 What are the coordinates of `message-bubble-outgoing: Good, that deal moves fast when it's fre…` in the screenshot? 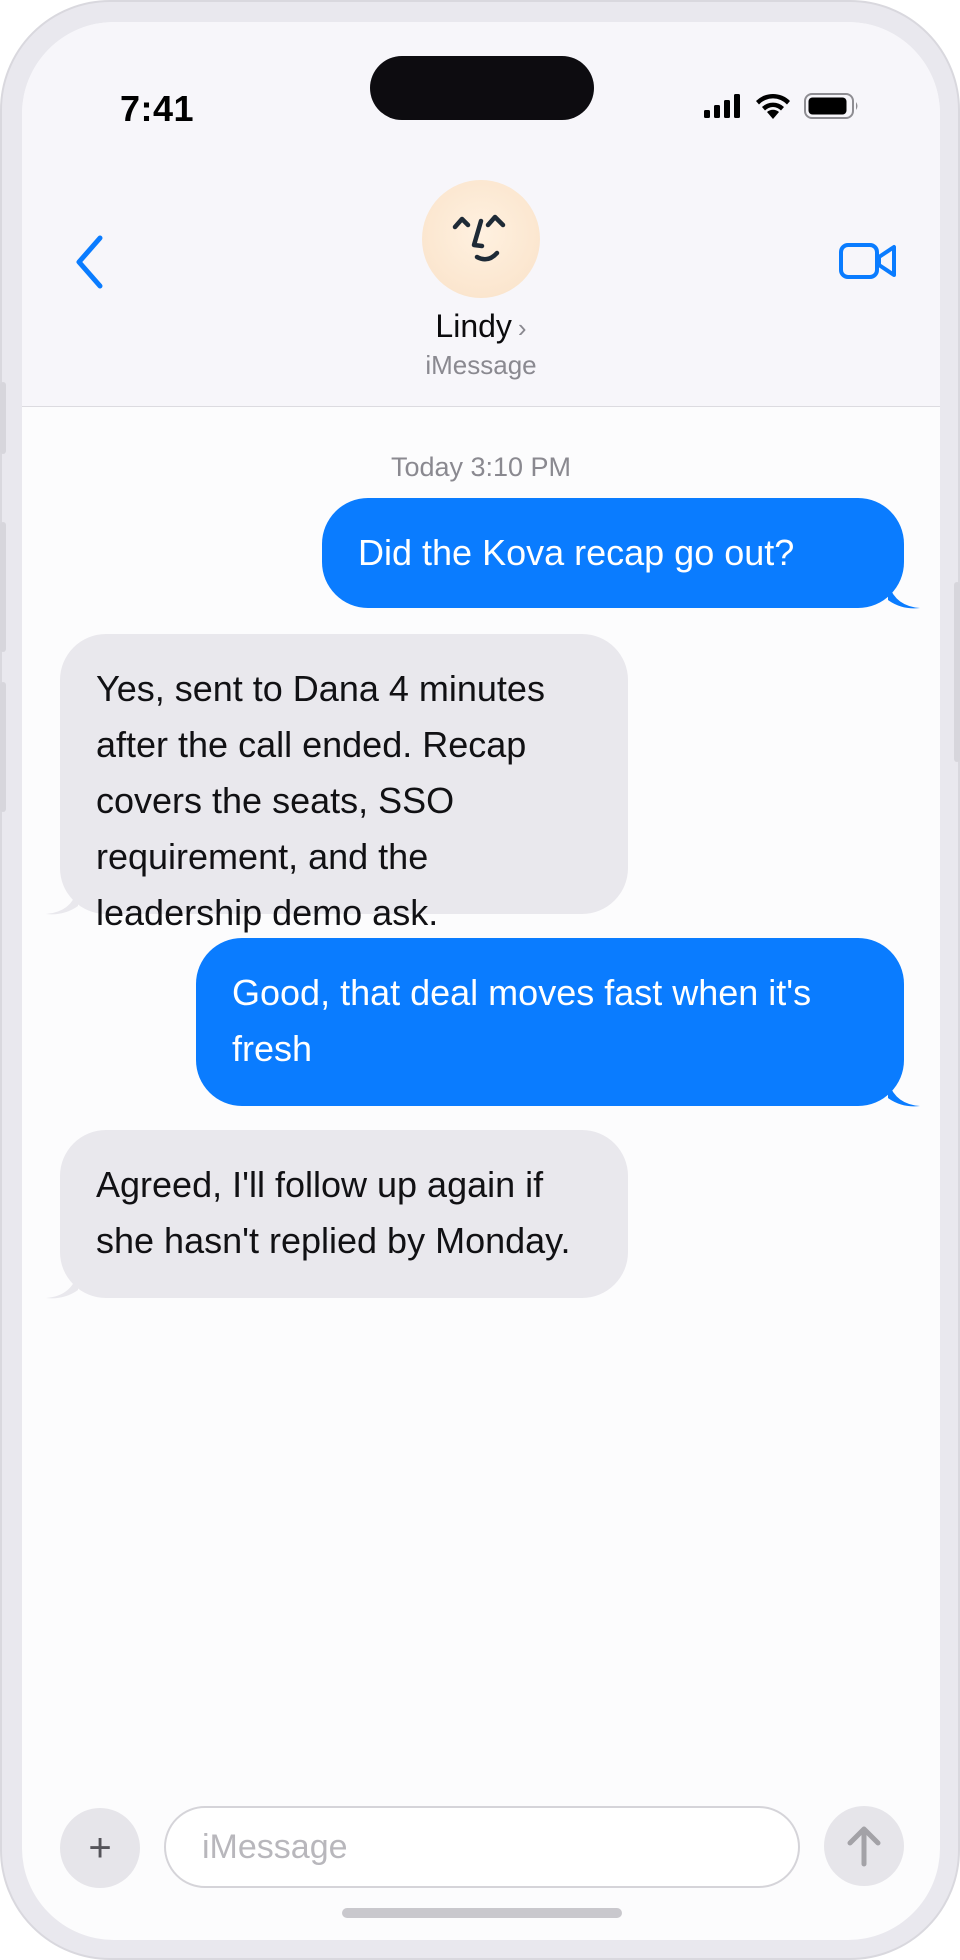 It's located at (550, 1022).